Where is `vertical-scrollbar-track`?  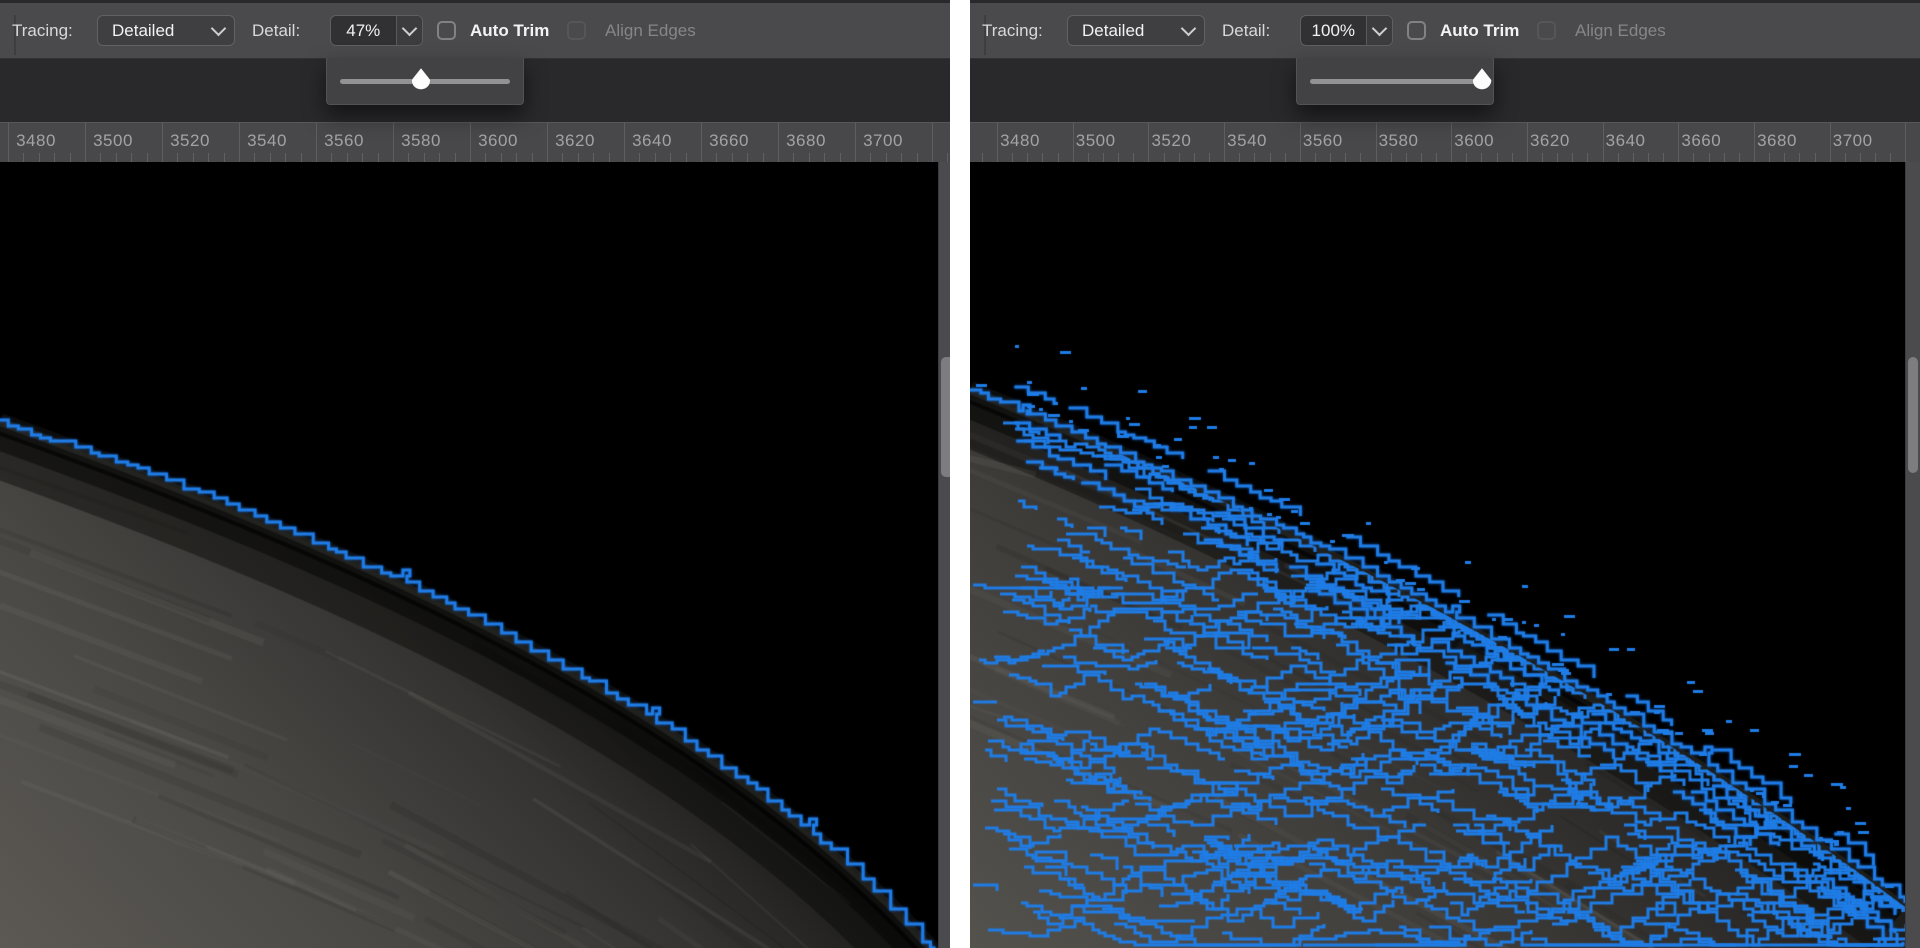 vertical-scrollbar-track is located at coordinates (1912, 555).